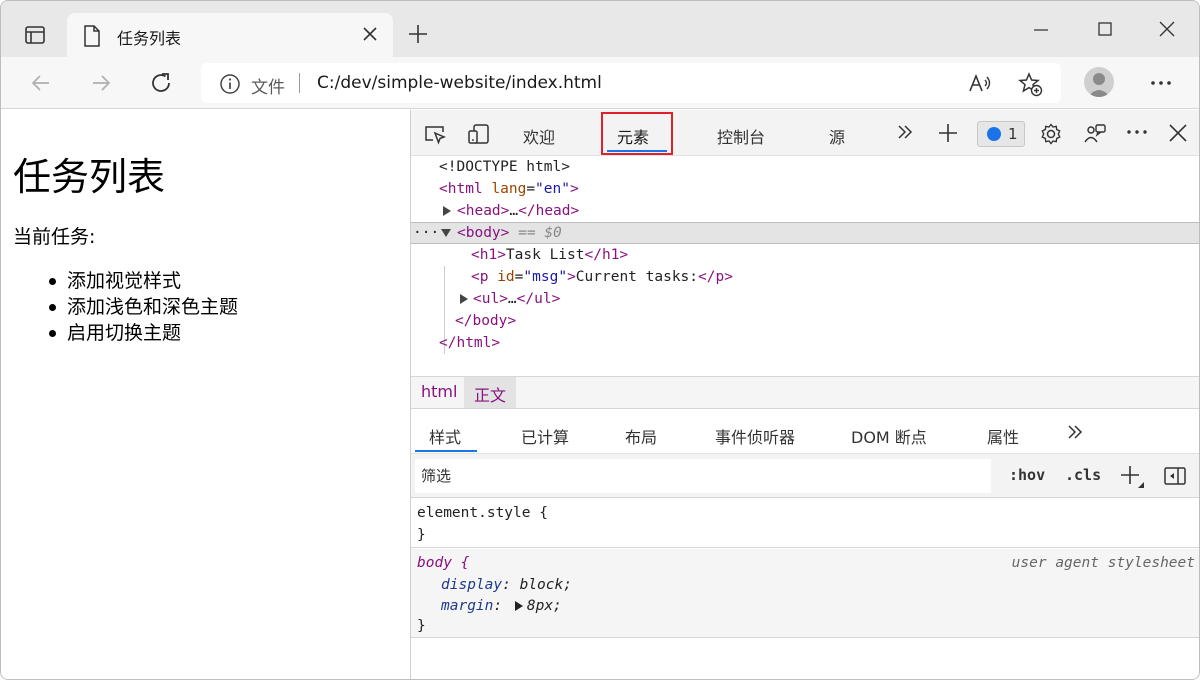  Describe the element at coordinates (703, 476) in the screenshot. I see `filter-input` at that location.